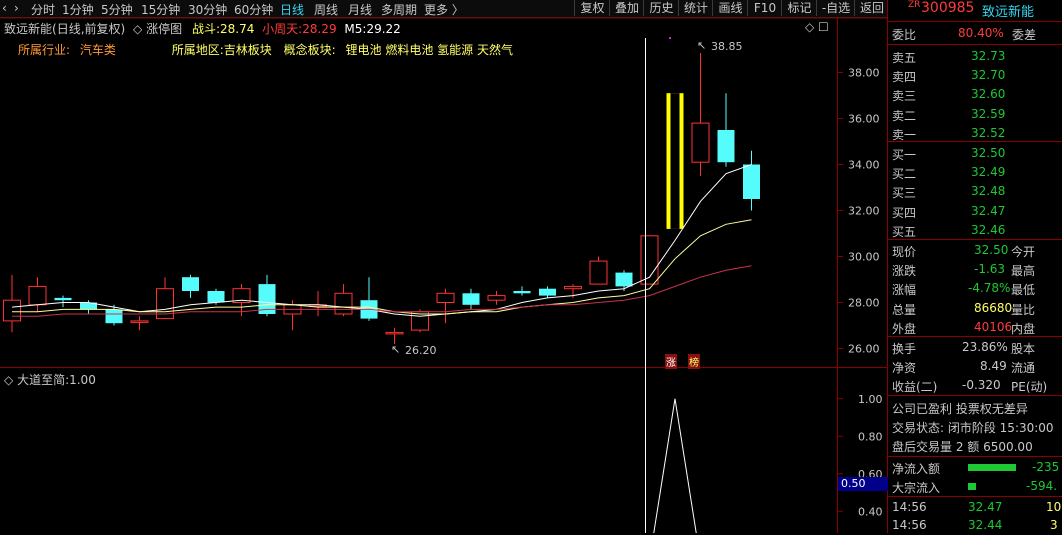 The width and height of the screenshot is (1062, 535). What do you see at coordinates (43, 9) in the screenshot?
I see `tab-timeframe-fenshi: 分时` at bounding box center [43, 9].